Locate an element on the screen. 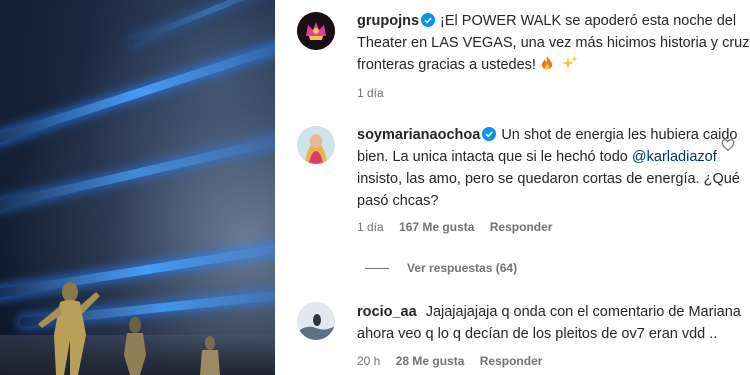  post-meta: 1 día is located at coordinates (376, 93).